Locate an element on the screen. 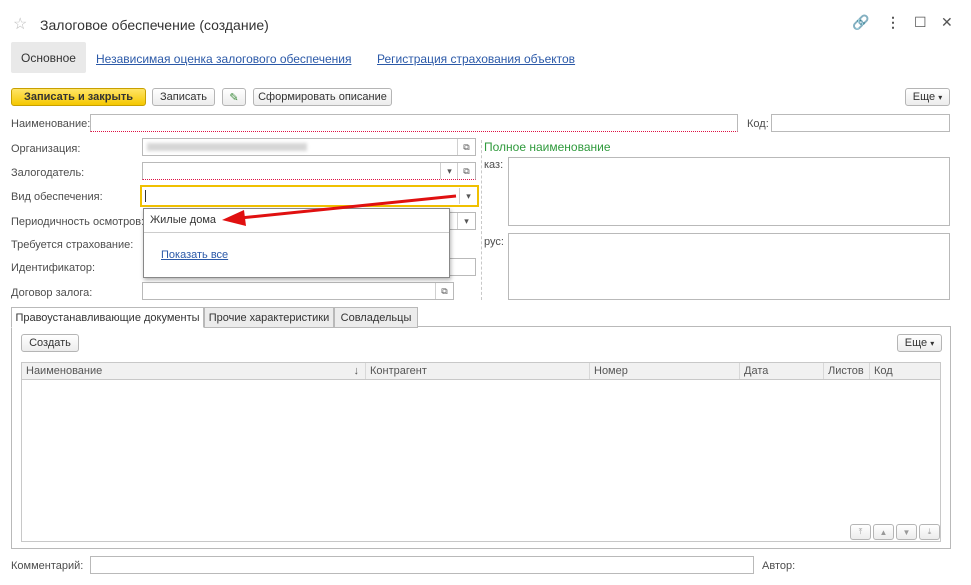  generate-description-button: Сформировать описание is located at coordinates (322, 97).